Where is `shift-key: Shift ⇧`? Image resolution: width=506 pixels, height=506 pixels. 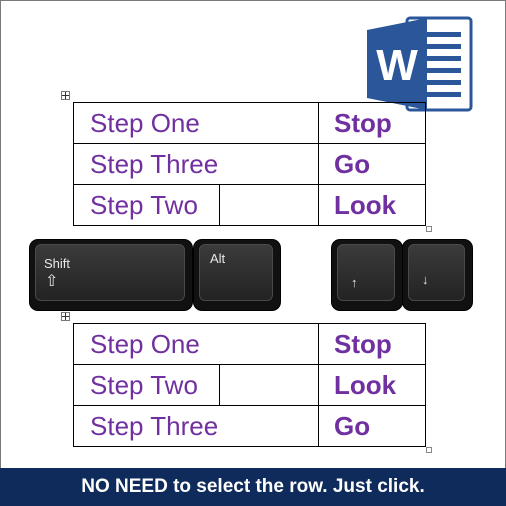
shift-key: Shift ⇧ is located at coordinates (111, 275).